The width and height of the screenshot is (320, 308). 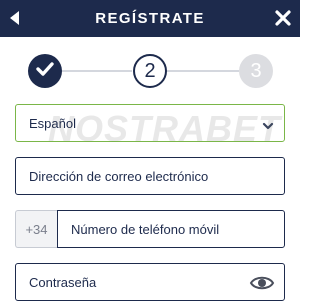 What do you see at coordinates (283, 18) in the screenshot?
I see `close-icon` at bounding box center [283, 18].